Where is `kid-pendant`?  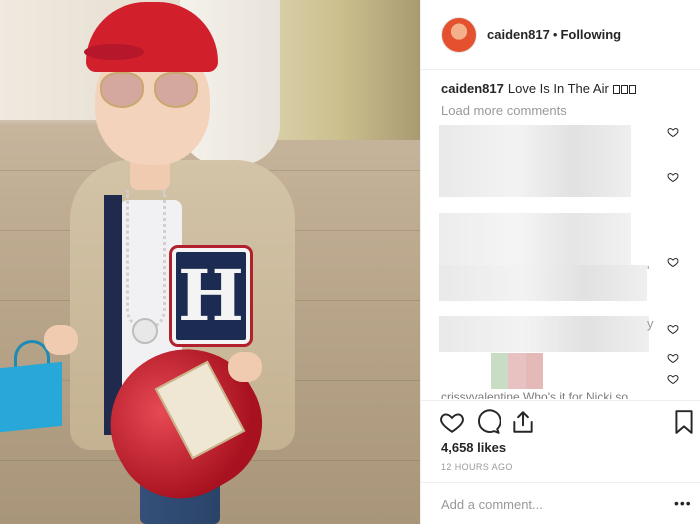 kid-pendant is located at coordinates (145, 331).